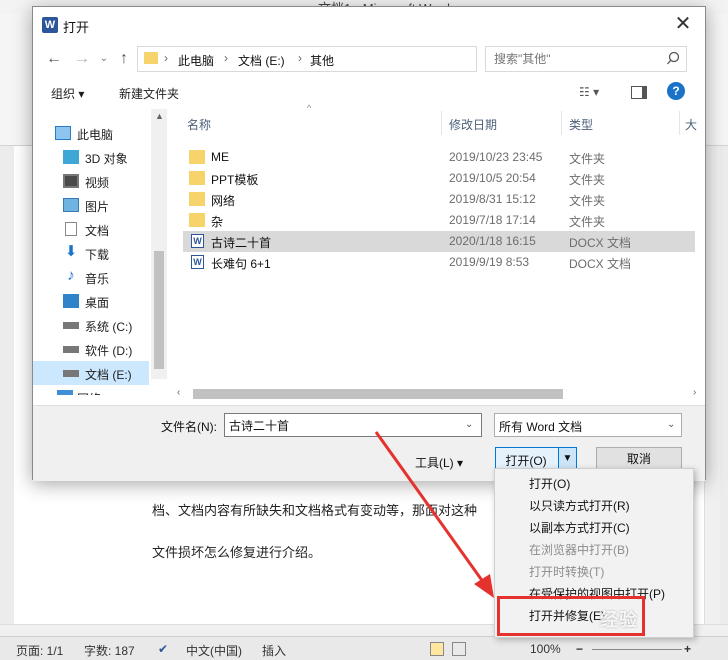 The width and height of the screenshot is (728, 660). I want to click on document-vertical-scrollbar, so click(712, 385).